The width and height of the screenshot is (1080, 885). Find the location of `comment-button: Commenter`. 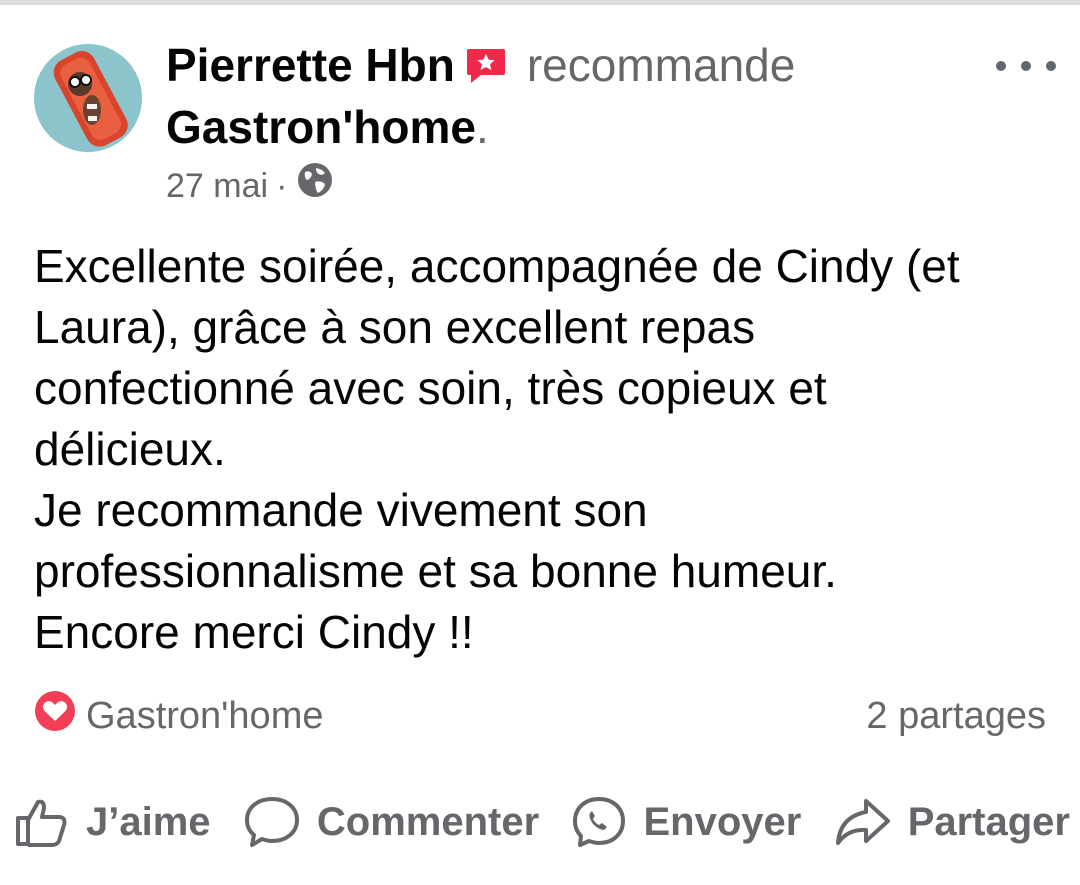

comment-button: Commenter is located at coordinates (391, 822).